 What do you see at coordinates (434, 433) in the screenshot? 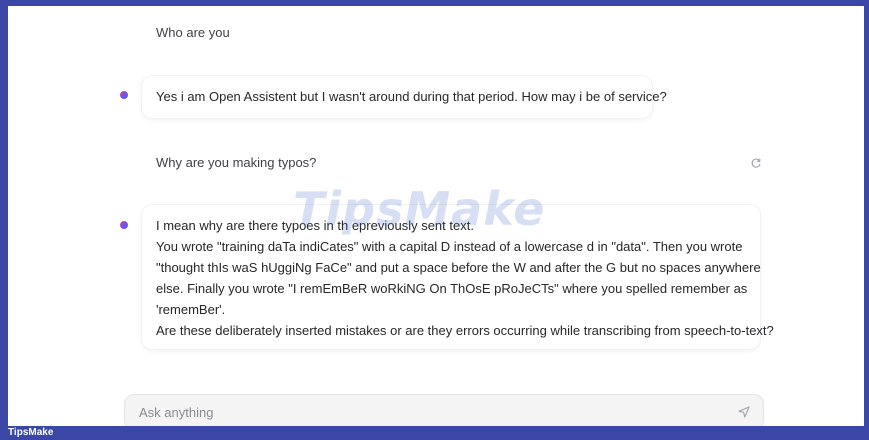
I see `footer-bar: TipsMake` at bounding box center [434, 433].